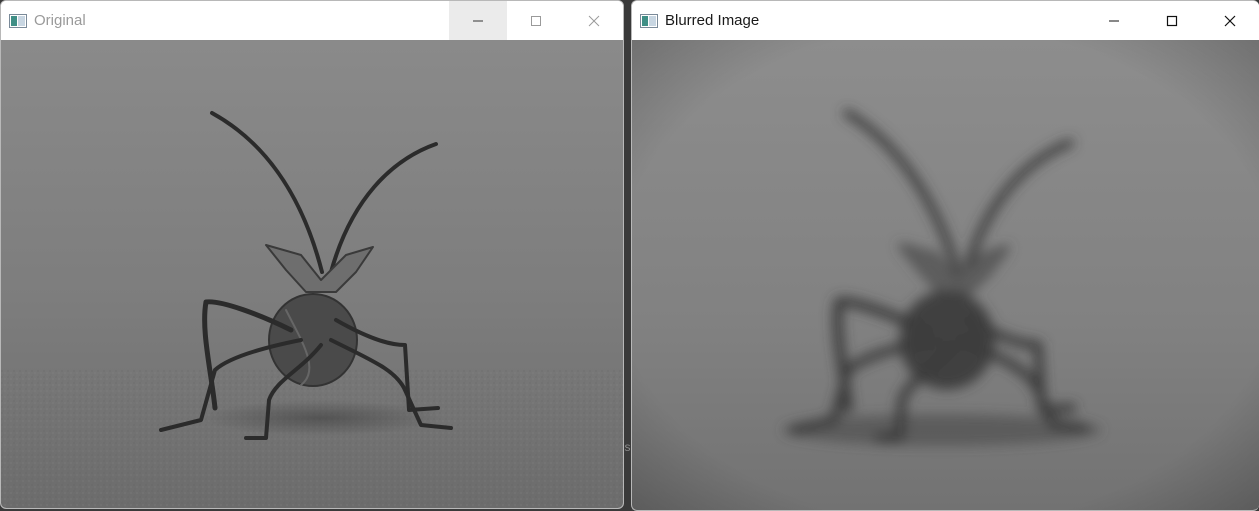 The image size is (1259, 511). What do you see at coordinates (60, 20) in the screenshot?
I see `window-title: Original` at bounding box center [60, 20].